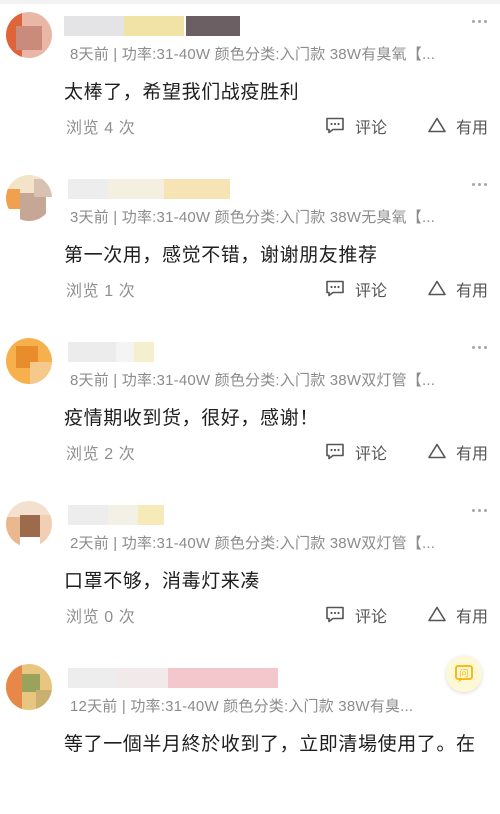 Image resolution: width=500 pixels, height=814 pixels. Describe the element at coordinates (250, 615) in the screenshot. I see `review-actions: 浏览 0 次 评论 有用` at that location.